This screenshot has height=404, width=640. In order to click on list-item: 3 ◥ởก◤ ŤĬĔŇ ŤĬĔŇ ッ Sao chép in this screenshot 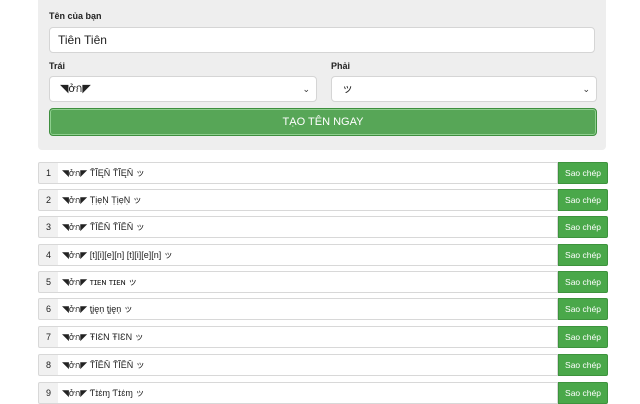, I will do `click(323, 227)`.